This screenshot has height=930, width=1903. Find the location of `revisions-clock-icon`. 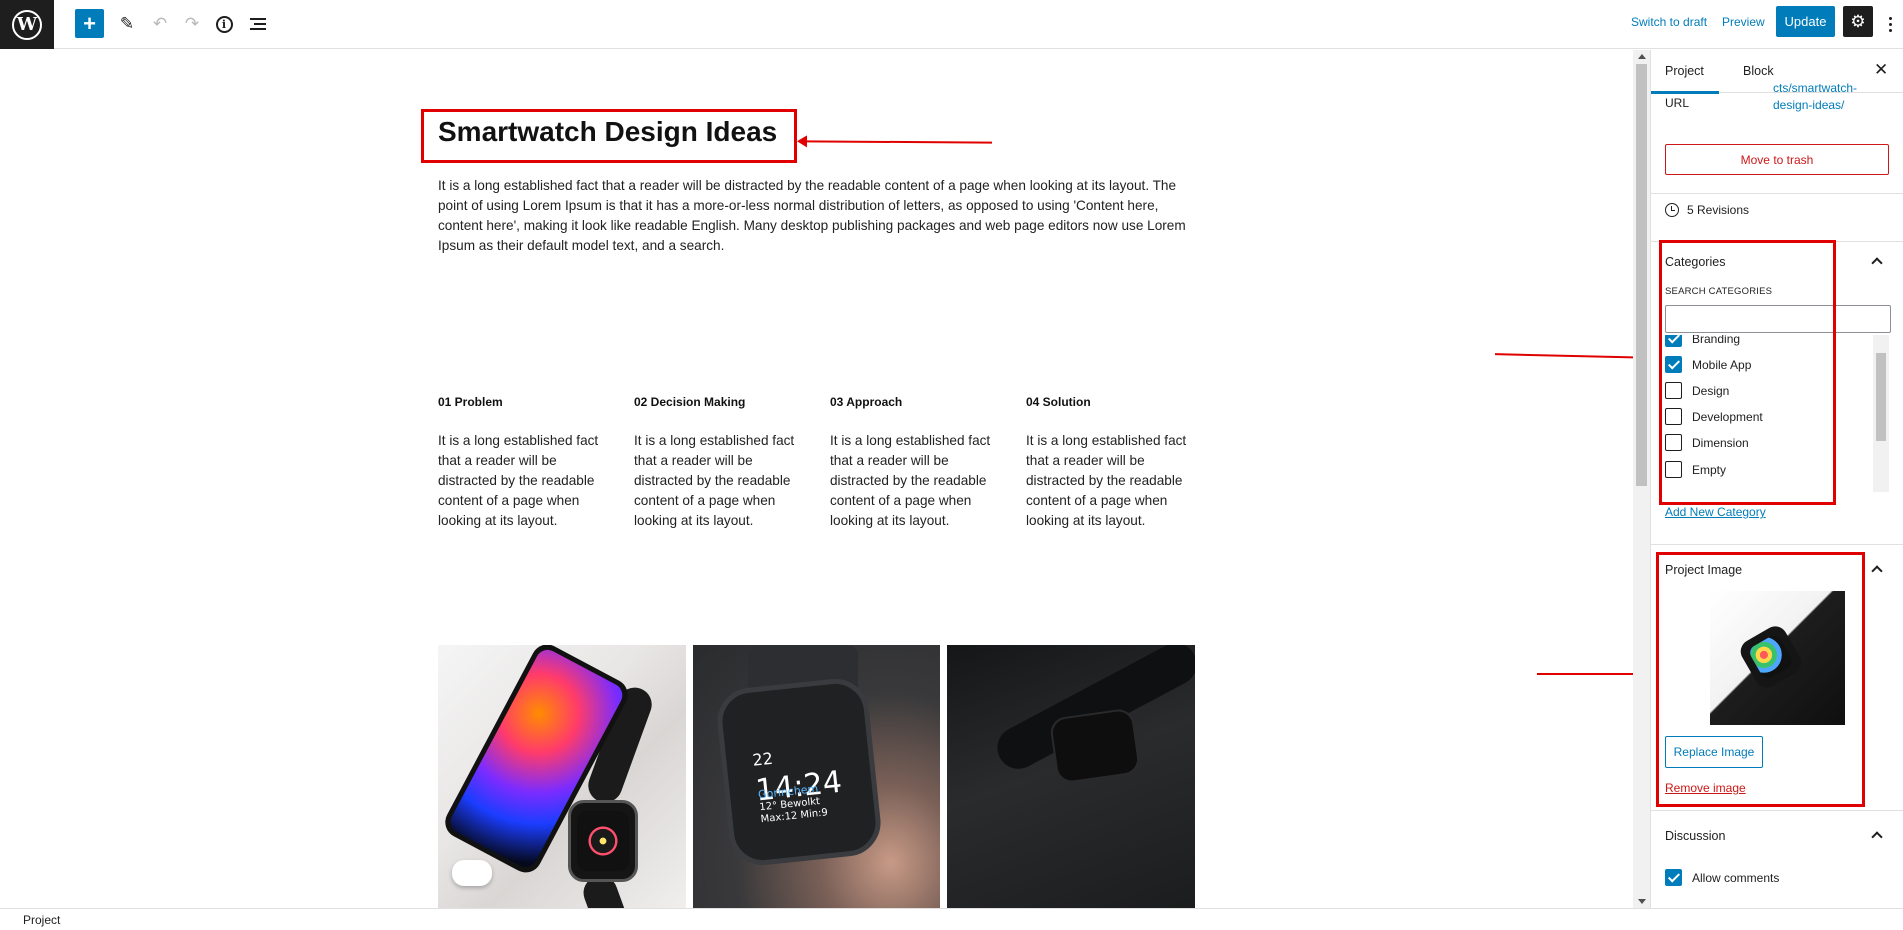

revisions-clock-icon is located at coordinates (1672, 210).